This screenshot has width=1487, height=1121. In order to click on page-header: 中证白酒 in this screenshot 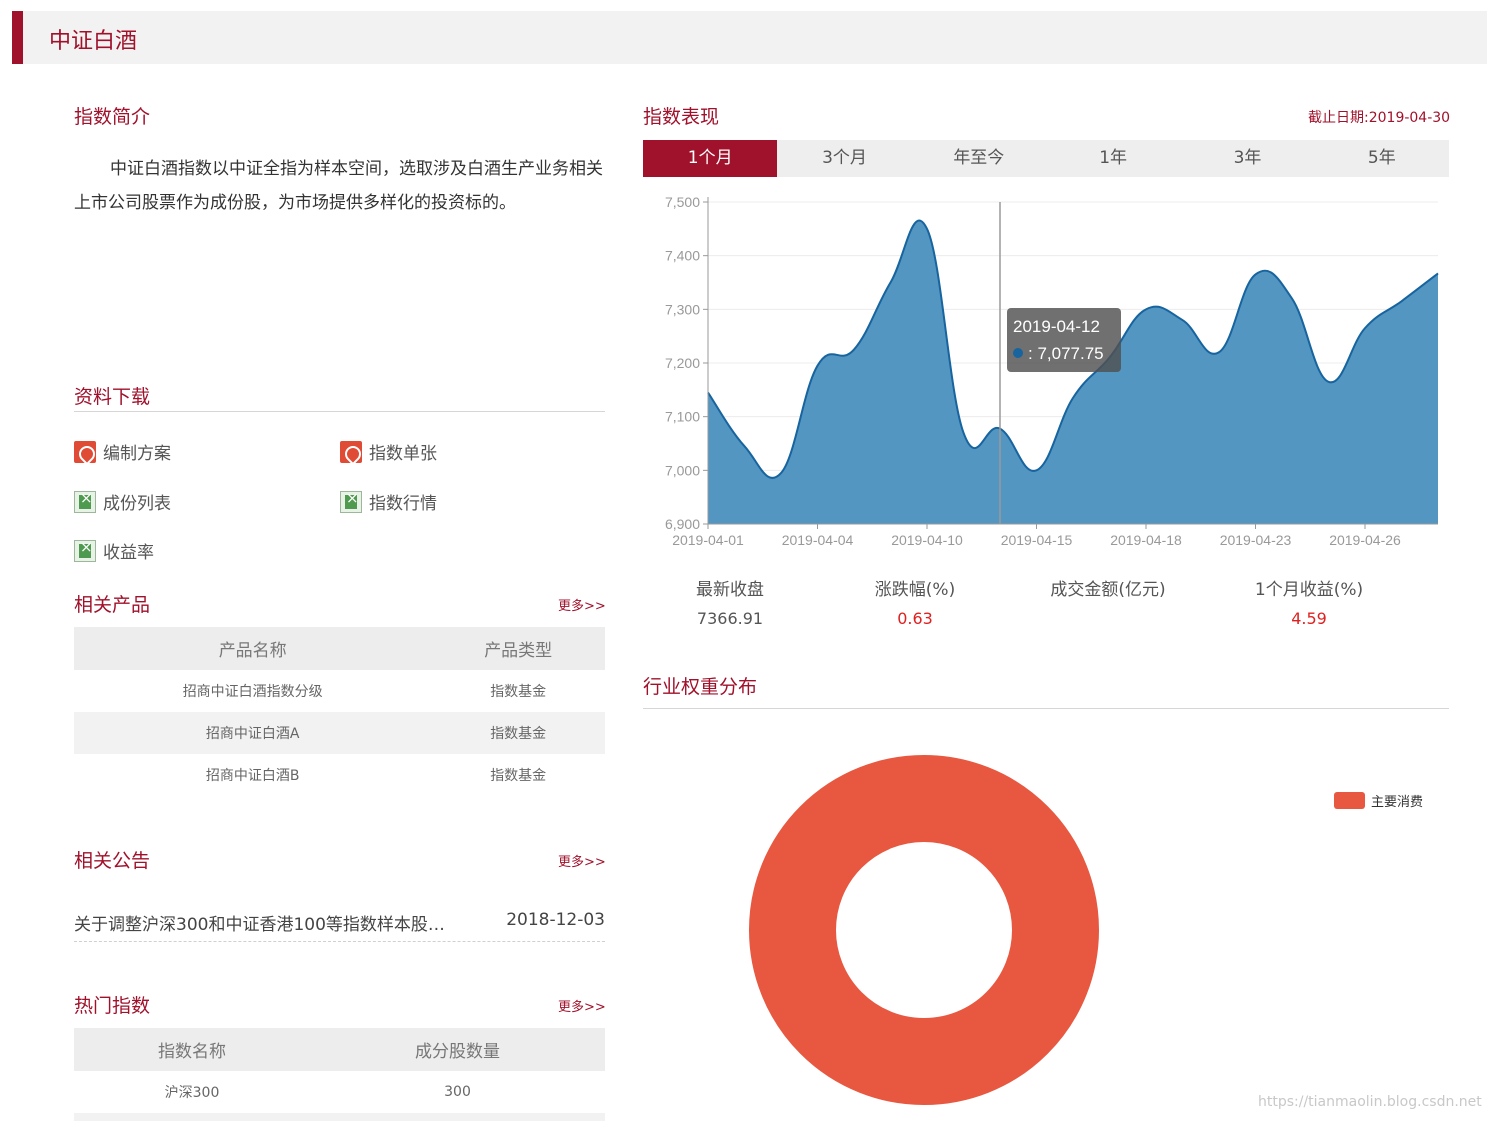, I will do `click(749, 37)`.